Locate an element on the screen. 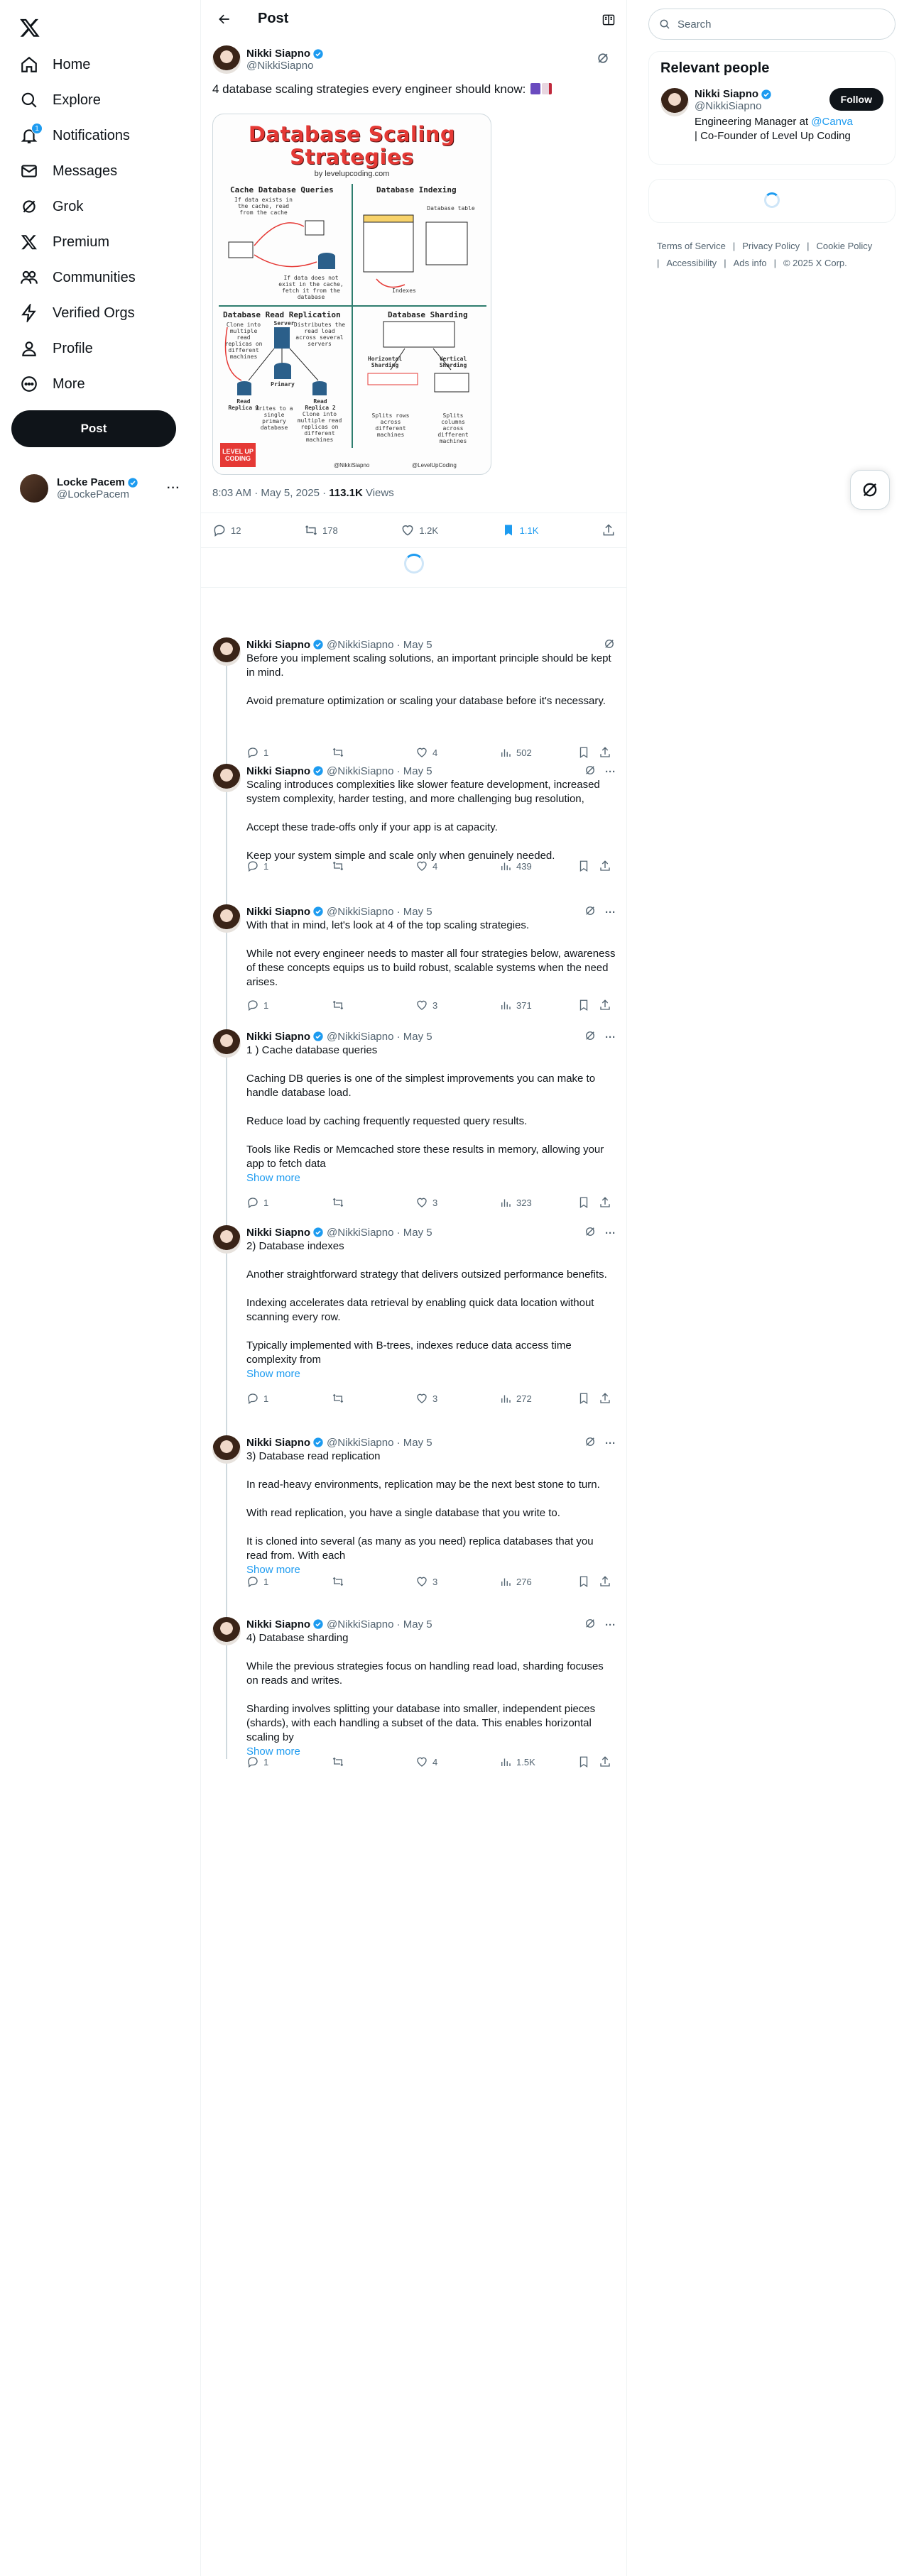 This screenshot has width=909, height=2576. follow-button: Follow is located at coordinates (856, 99).